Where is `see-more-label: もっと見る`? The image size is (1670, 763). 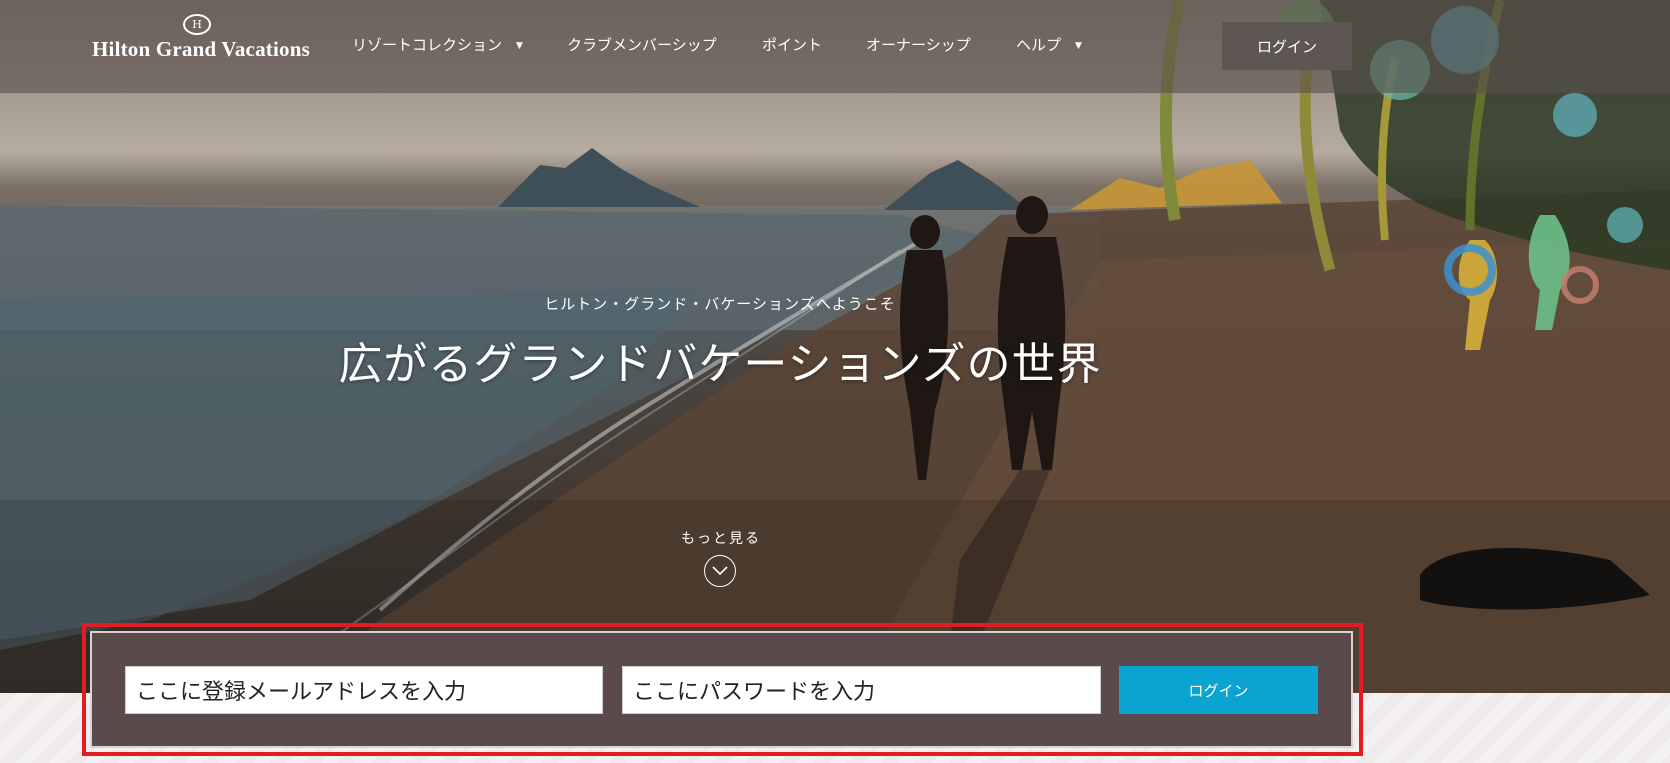
see-more-label: もっと見る is located at coordinates (721, 538).